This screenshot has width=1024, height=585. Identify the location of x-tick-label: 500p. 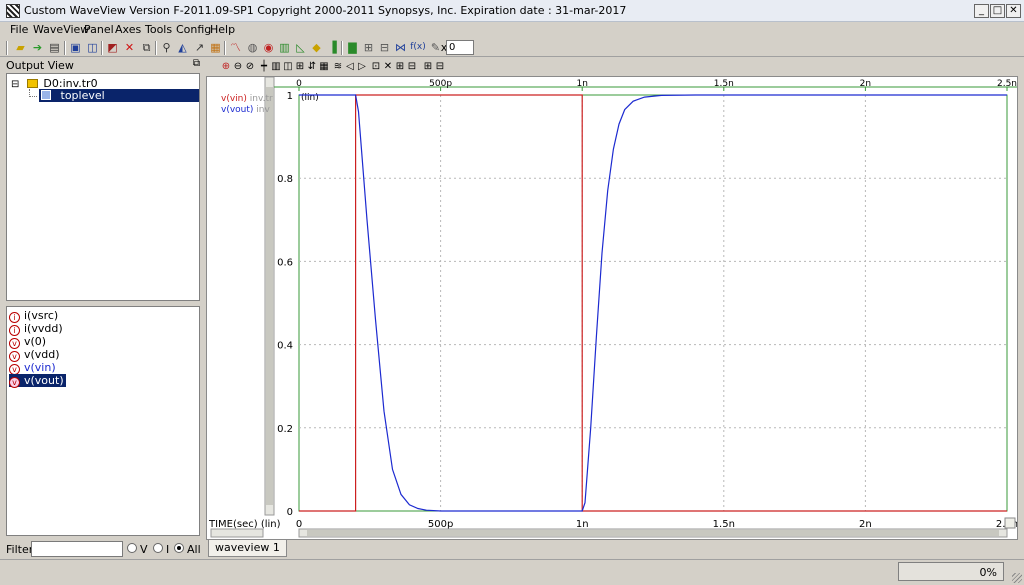
(440, 524).